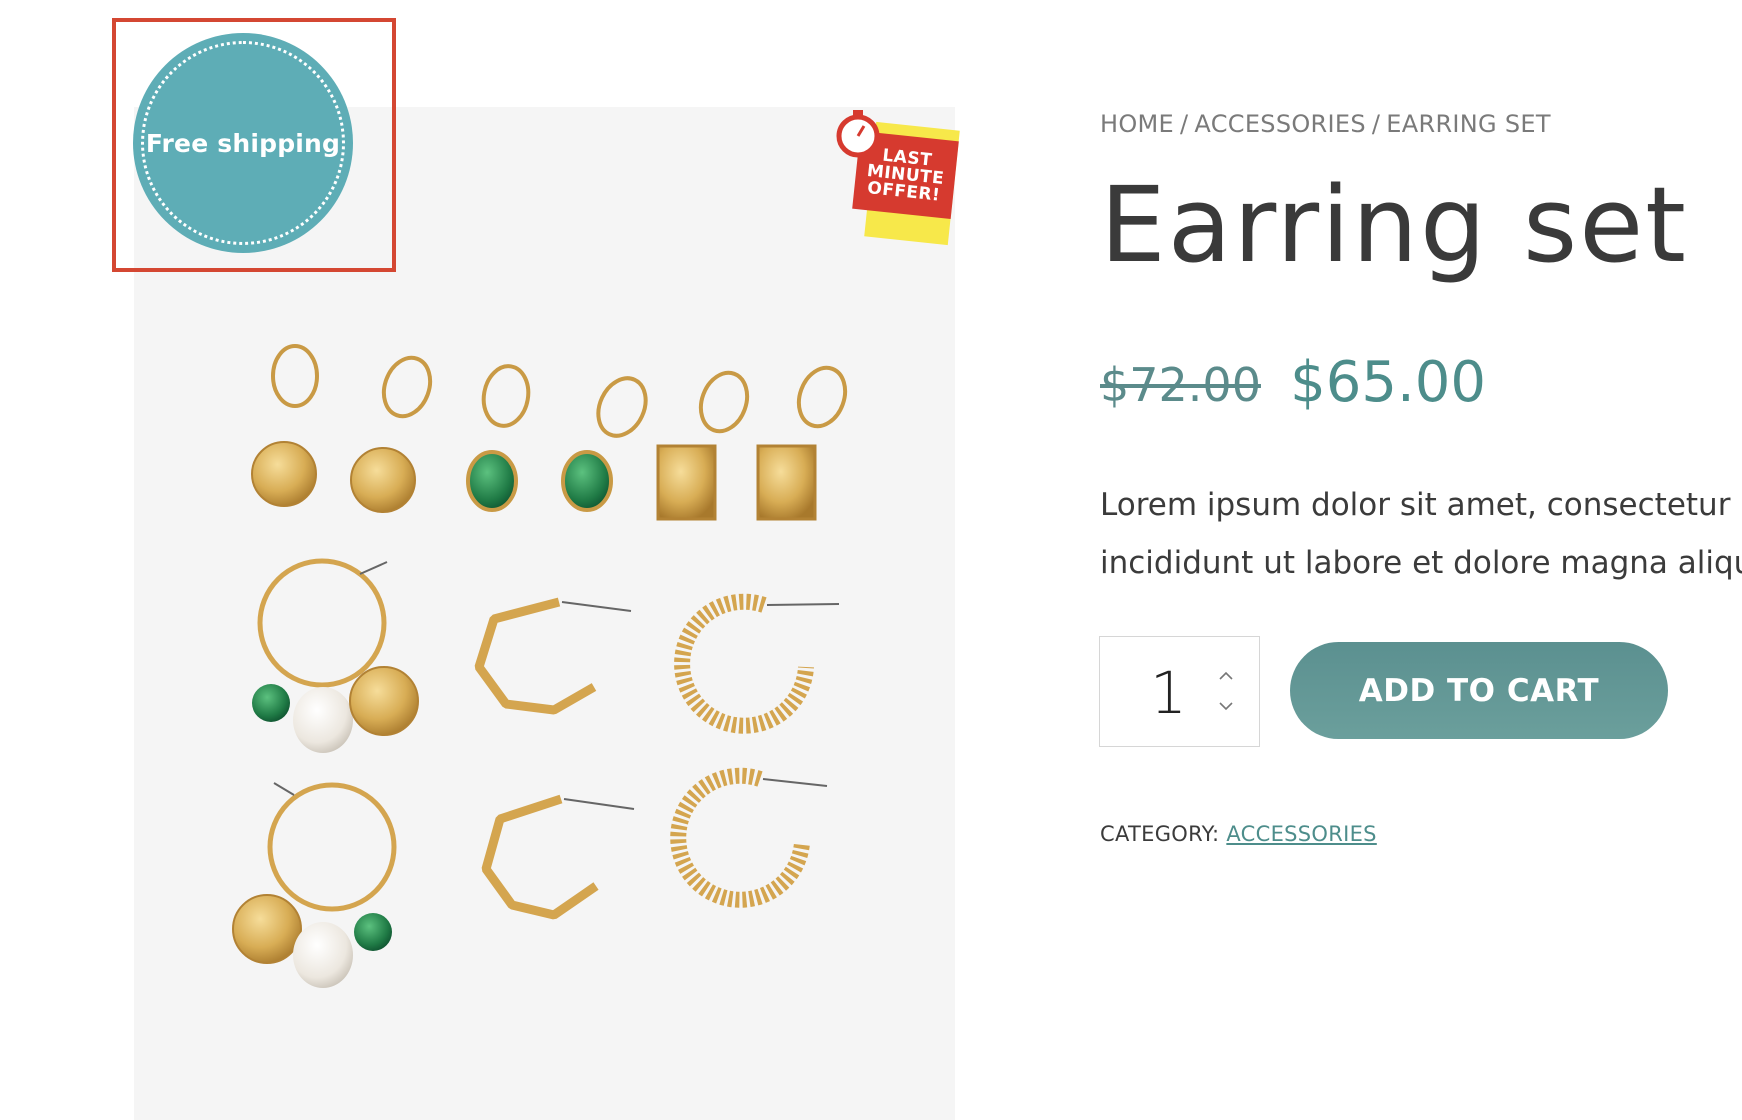  What do you see at coordinates (1137, 124) in the screenshot?
I see `breadcrumb-home-link: HOME` at bounding box center [1137, 124].